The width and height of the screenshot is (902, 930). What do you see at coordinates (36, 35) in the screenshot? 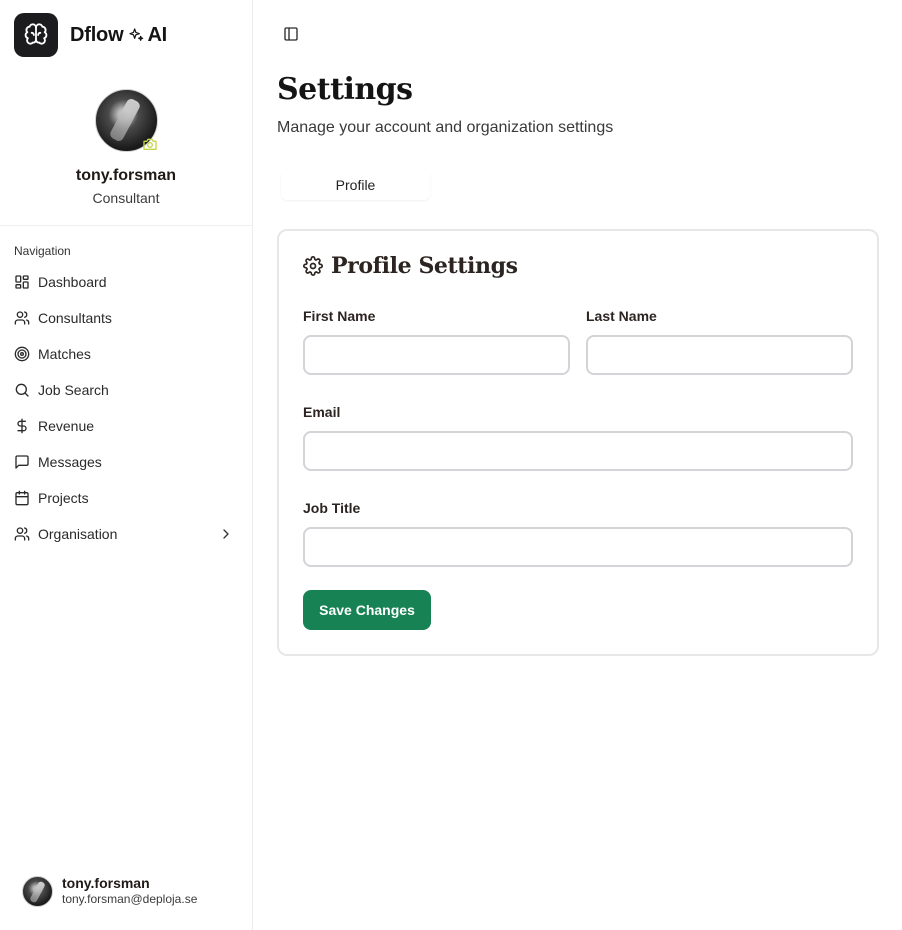
I see `brain-icon` at bounding box center [36, 35].